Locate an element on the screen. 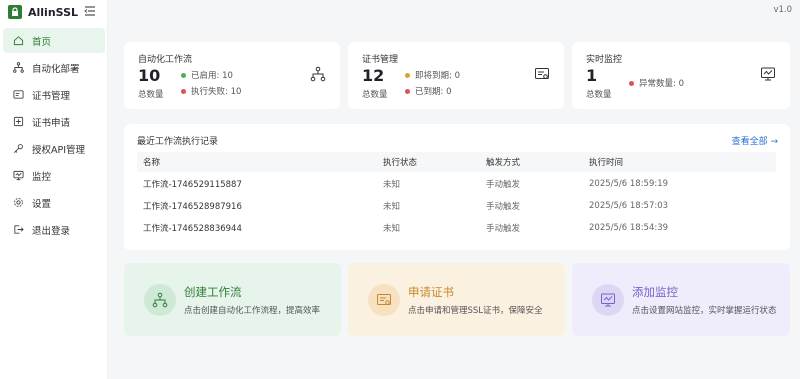 The image size is (800, 379). execution-time: 2025/5/6 18:59:19 is located at coordinates (629, 184).